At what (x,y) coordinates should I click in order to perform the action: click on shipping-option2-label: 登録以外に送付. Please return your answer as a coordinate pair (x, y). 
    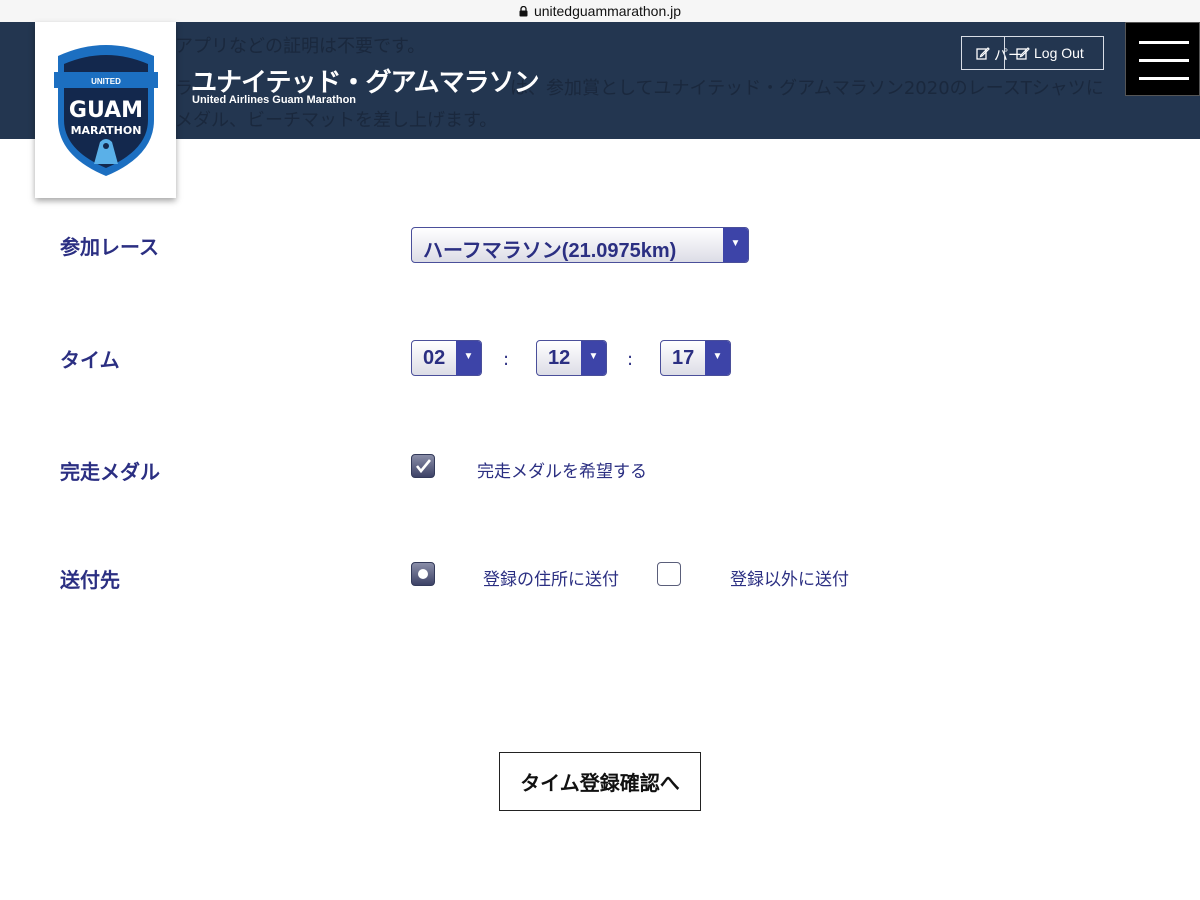
    Looking at the image, I should click on (789, 577).